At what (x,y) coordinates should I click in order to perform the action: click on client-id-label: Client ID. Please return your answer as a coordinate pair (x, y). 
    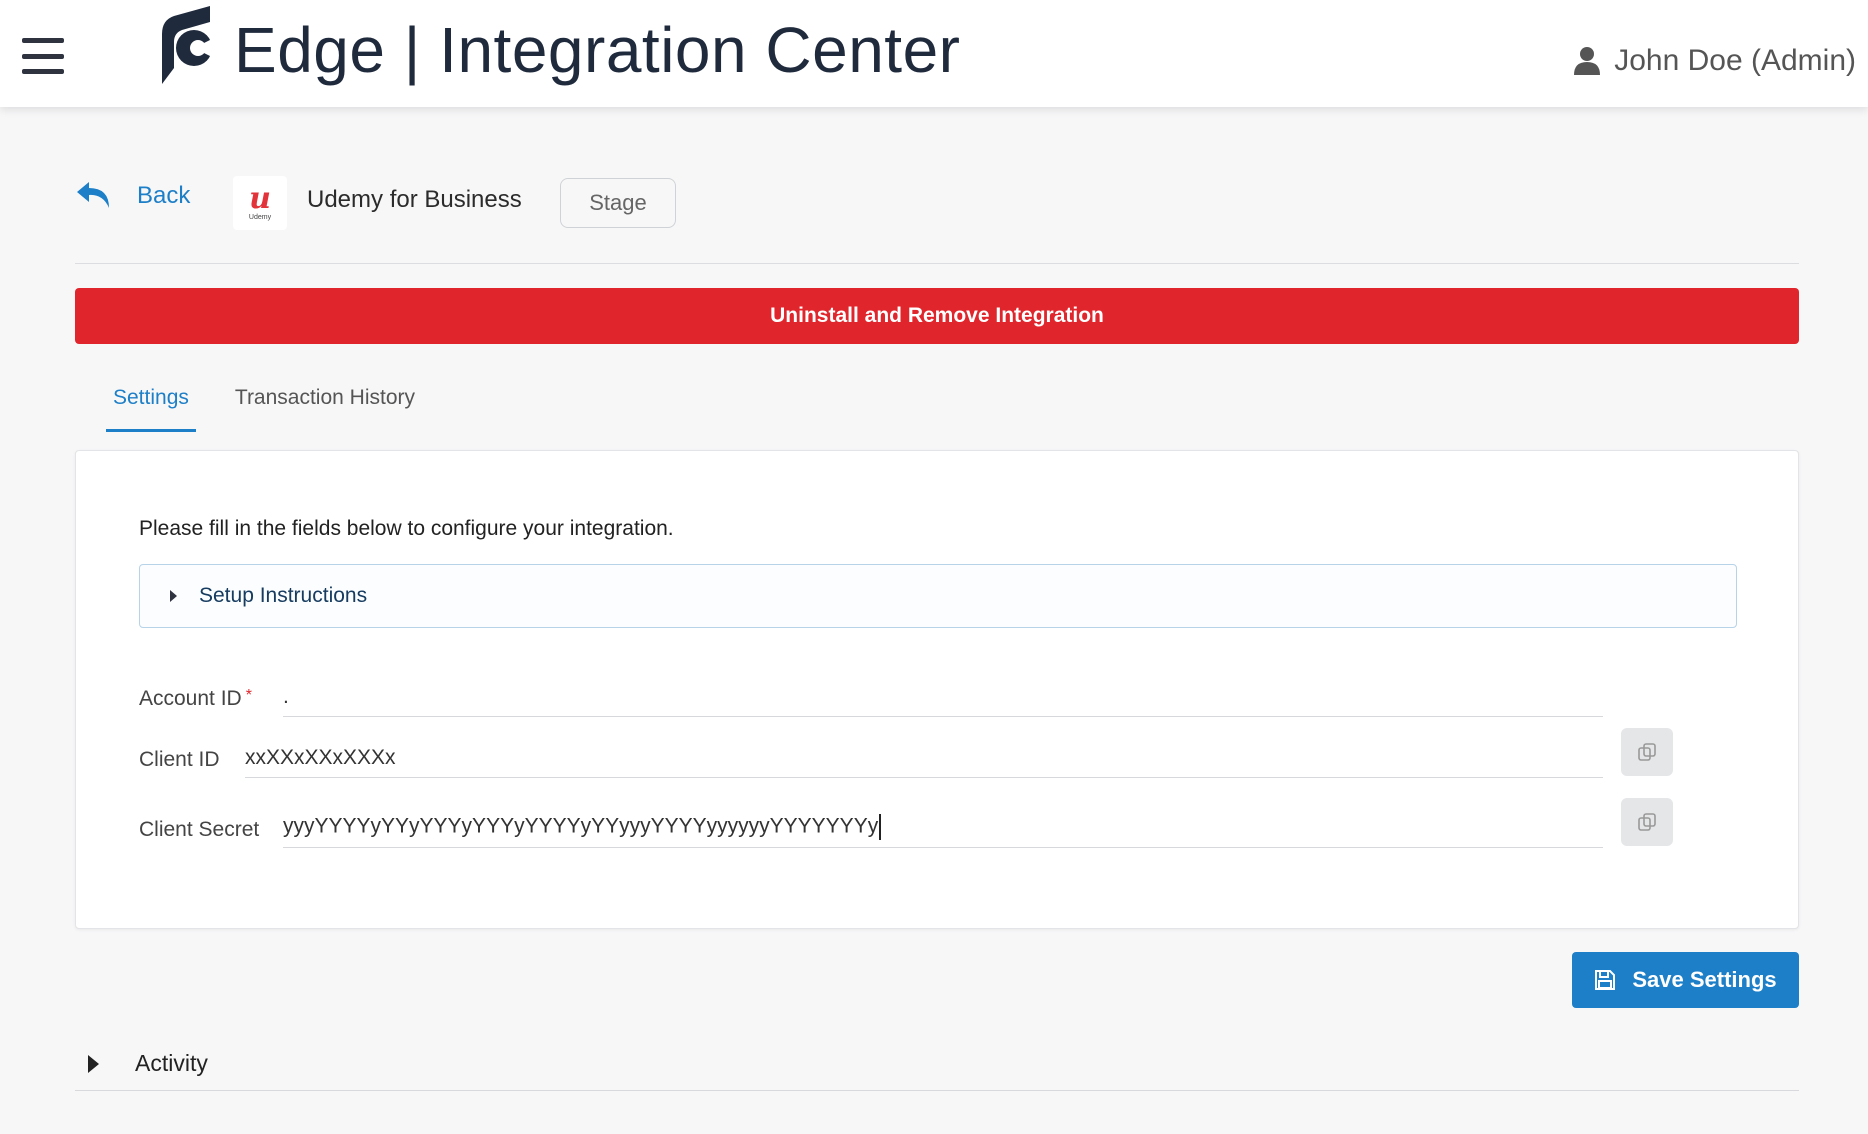
    Looking at the image, I should click on (179, 759).